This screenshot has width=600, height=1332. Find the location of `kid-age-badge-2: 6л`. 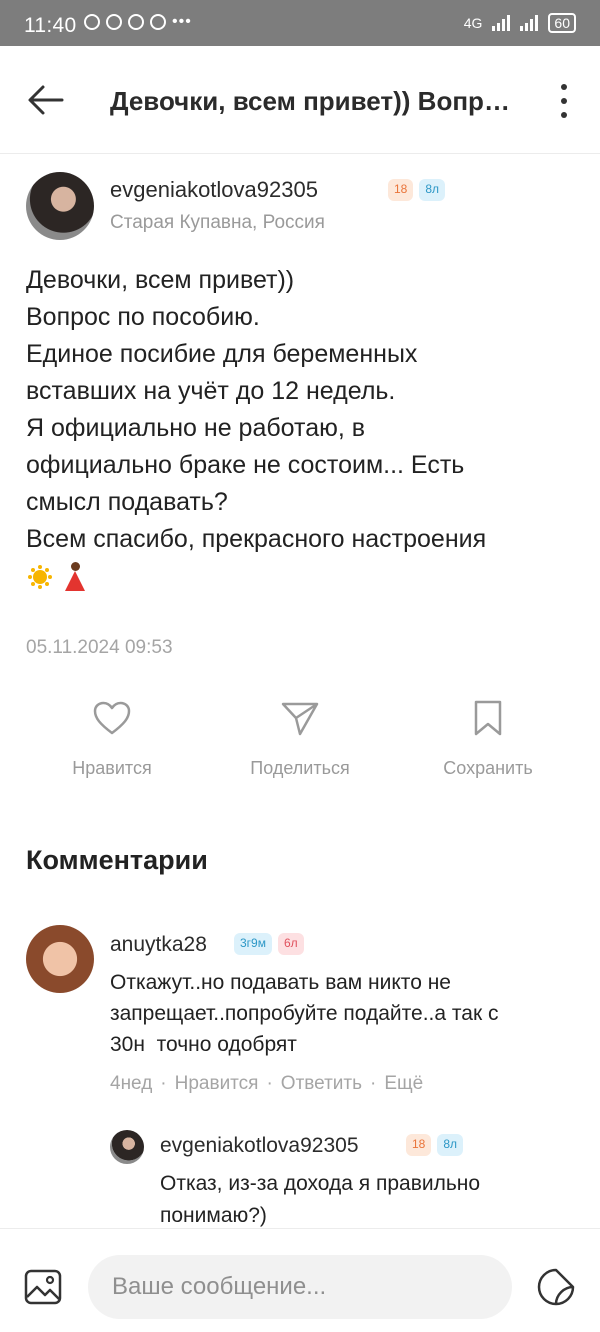

kid-age-badge-2: 6л is located at coordinates (290, 944).